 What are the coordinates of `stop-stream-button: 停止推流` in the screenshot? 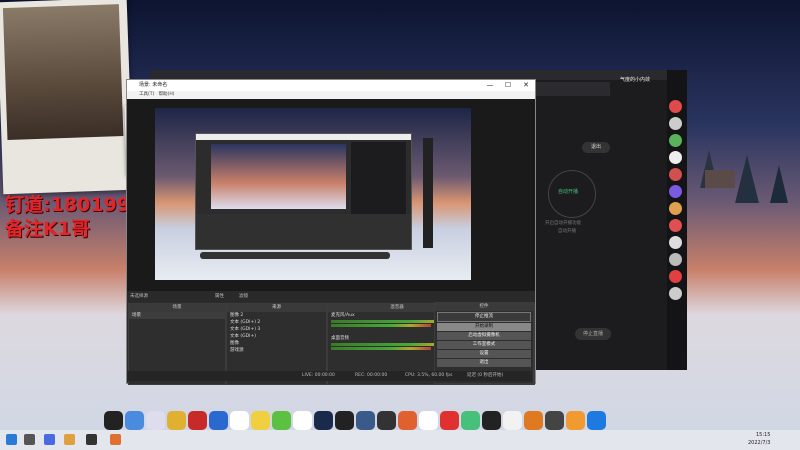 It's located at (484, 317).